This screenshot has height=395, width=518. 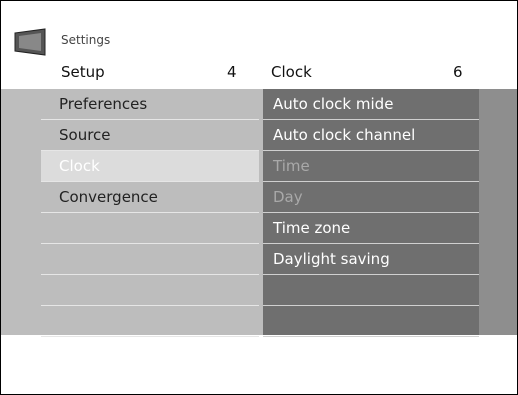 What do you see at coordinates (458, 72) in the screenshot?
I see `right-column-count: 6` at bounding box center [458, 72].